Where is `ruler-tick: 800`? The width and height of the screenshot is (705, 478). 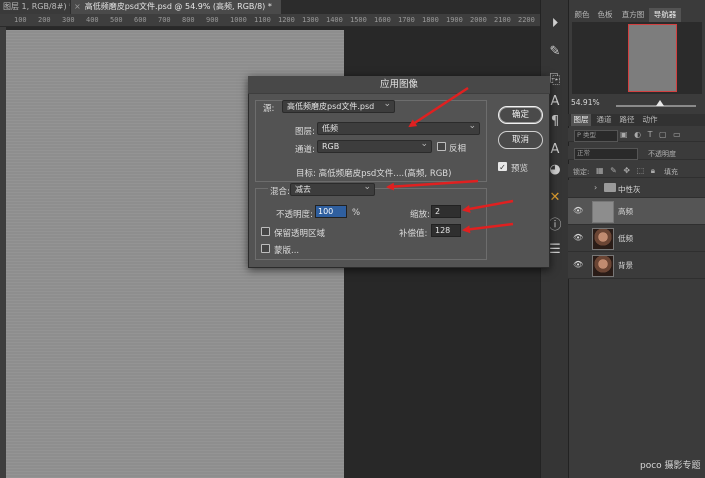
ruler-tick: 800 is located at coordinates (188, 20).